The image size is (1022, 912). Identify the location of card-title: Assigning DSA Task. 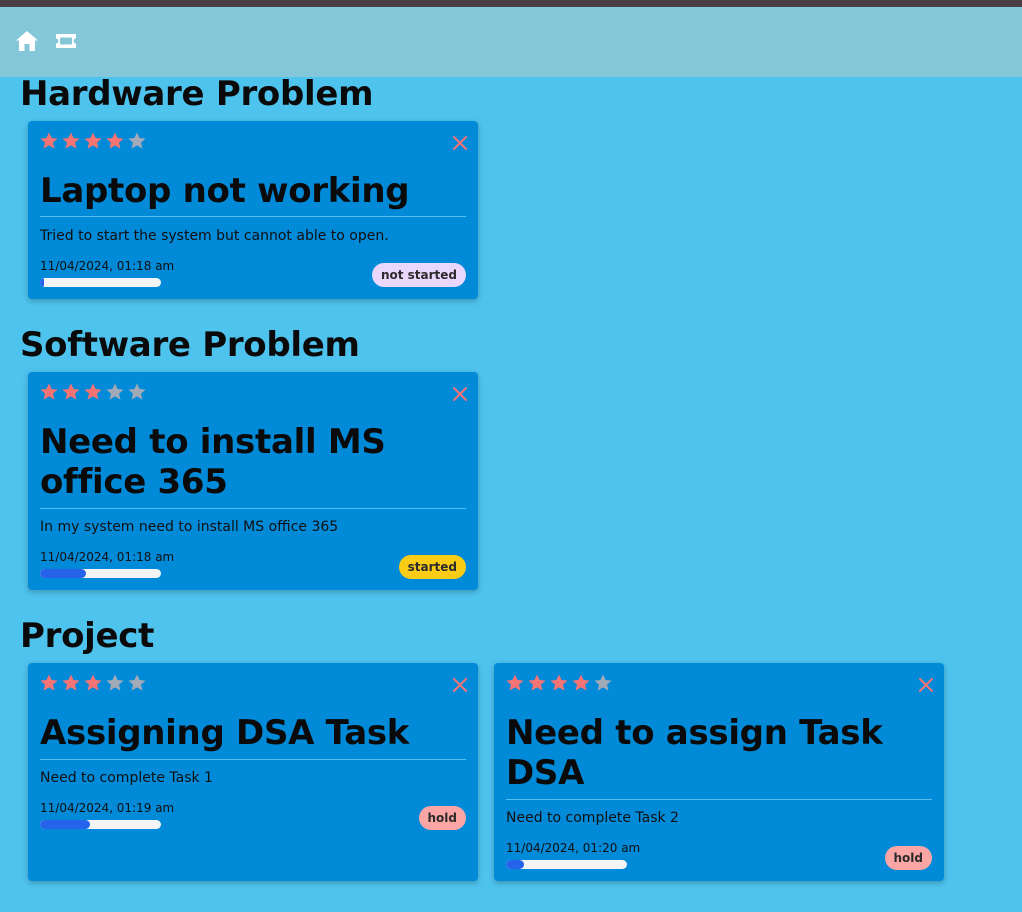
(225, 733).